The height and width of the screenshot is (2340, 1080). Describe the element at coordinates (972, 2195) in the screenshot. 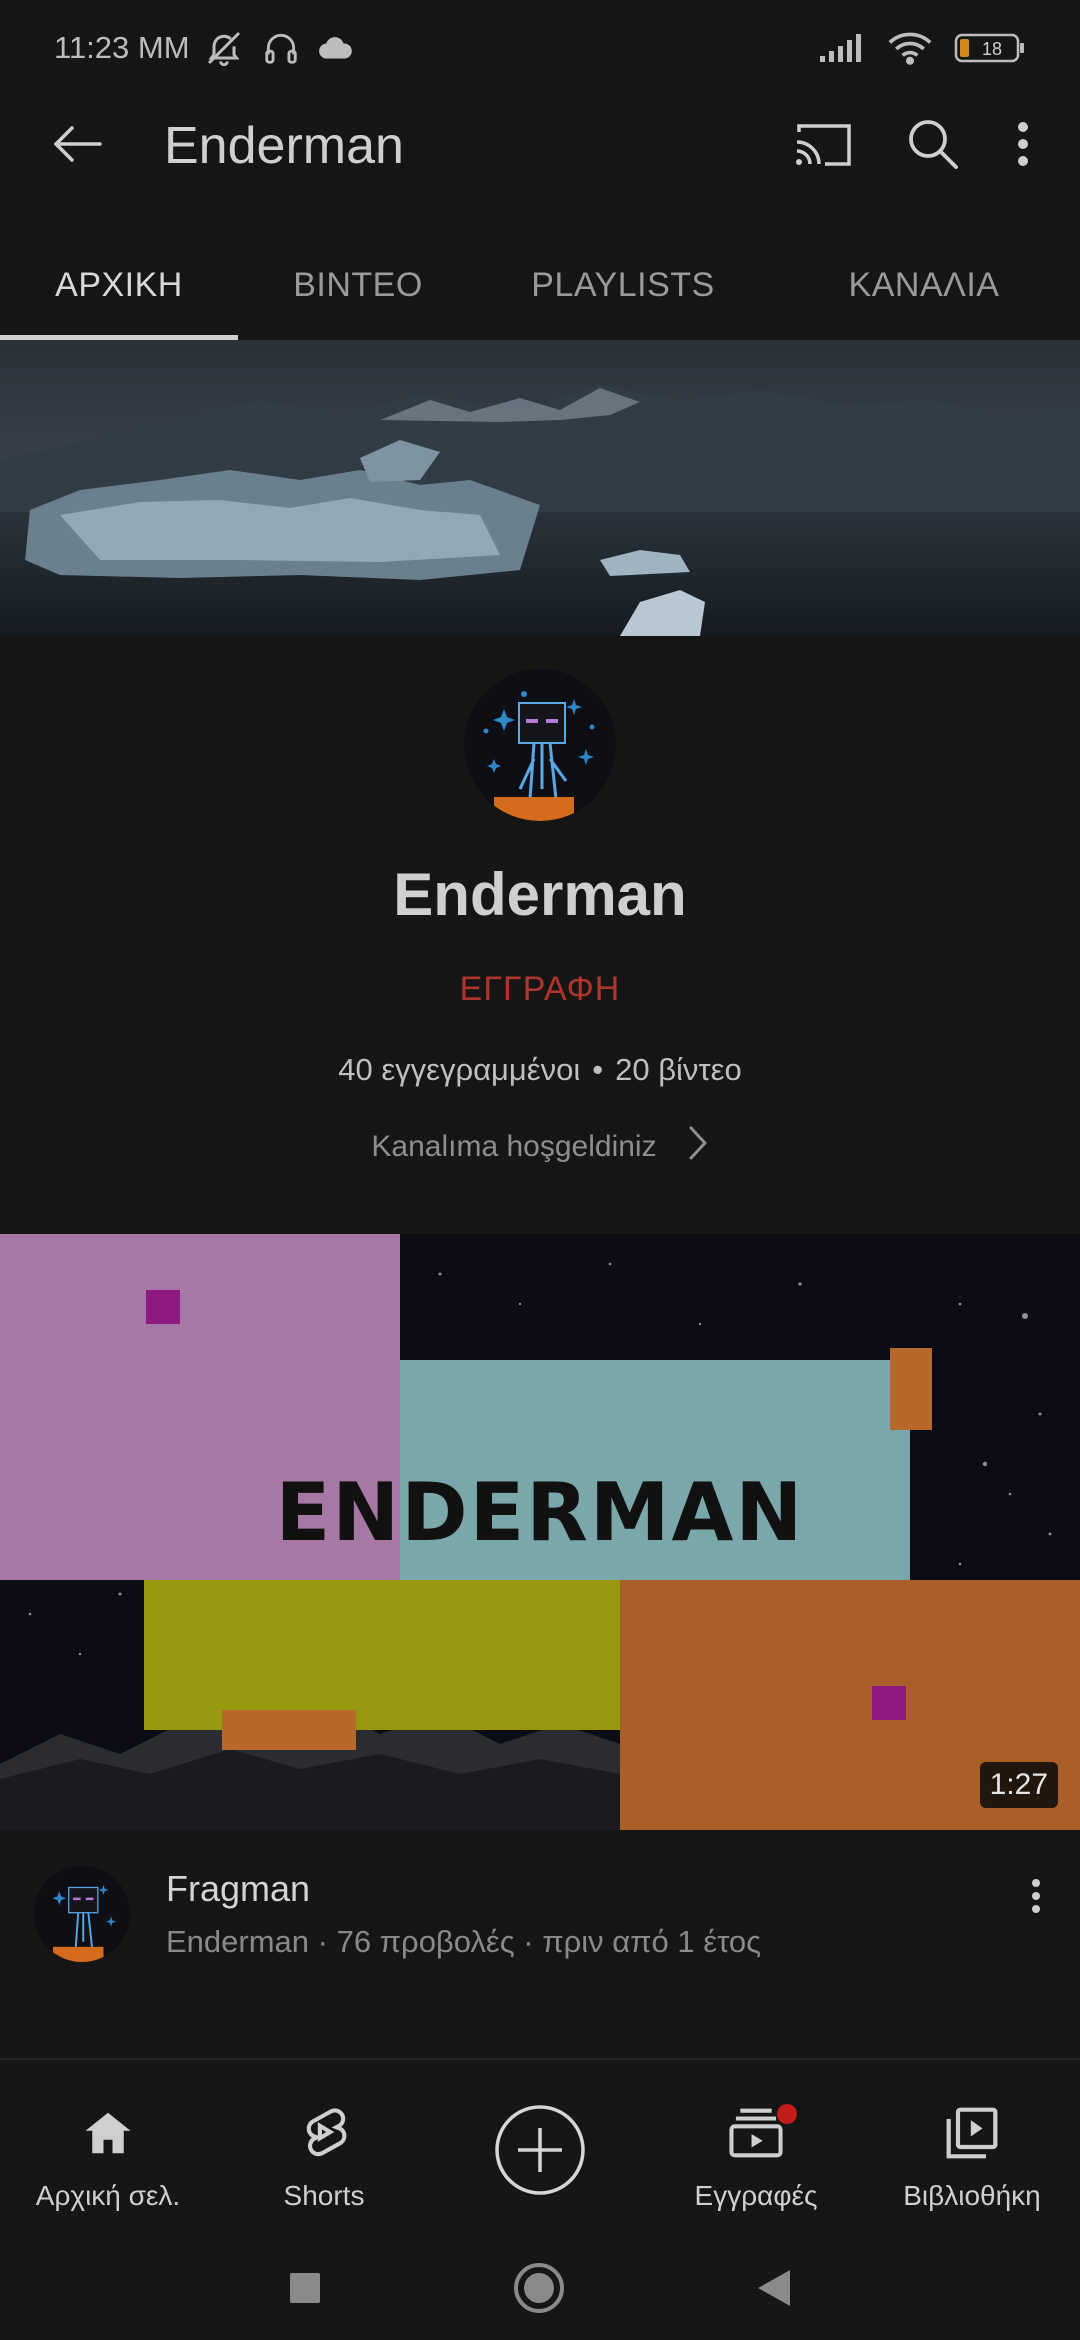

I see `nav-library-label: Βιβλιοθήκη` at that location.